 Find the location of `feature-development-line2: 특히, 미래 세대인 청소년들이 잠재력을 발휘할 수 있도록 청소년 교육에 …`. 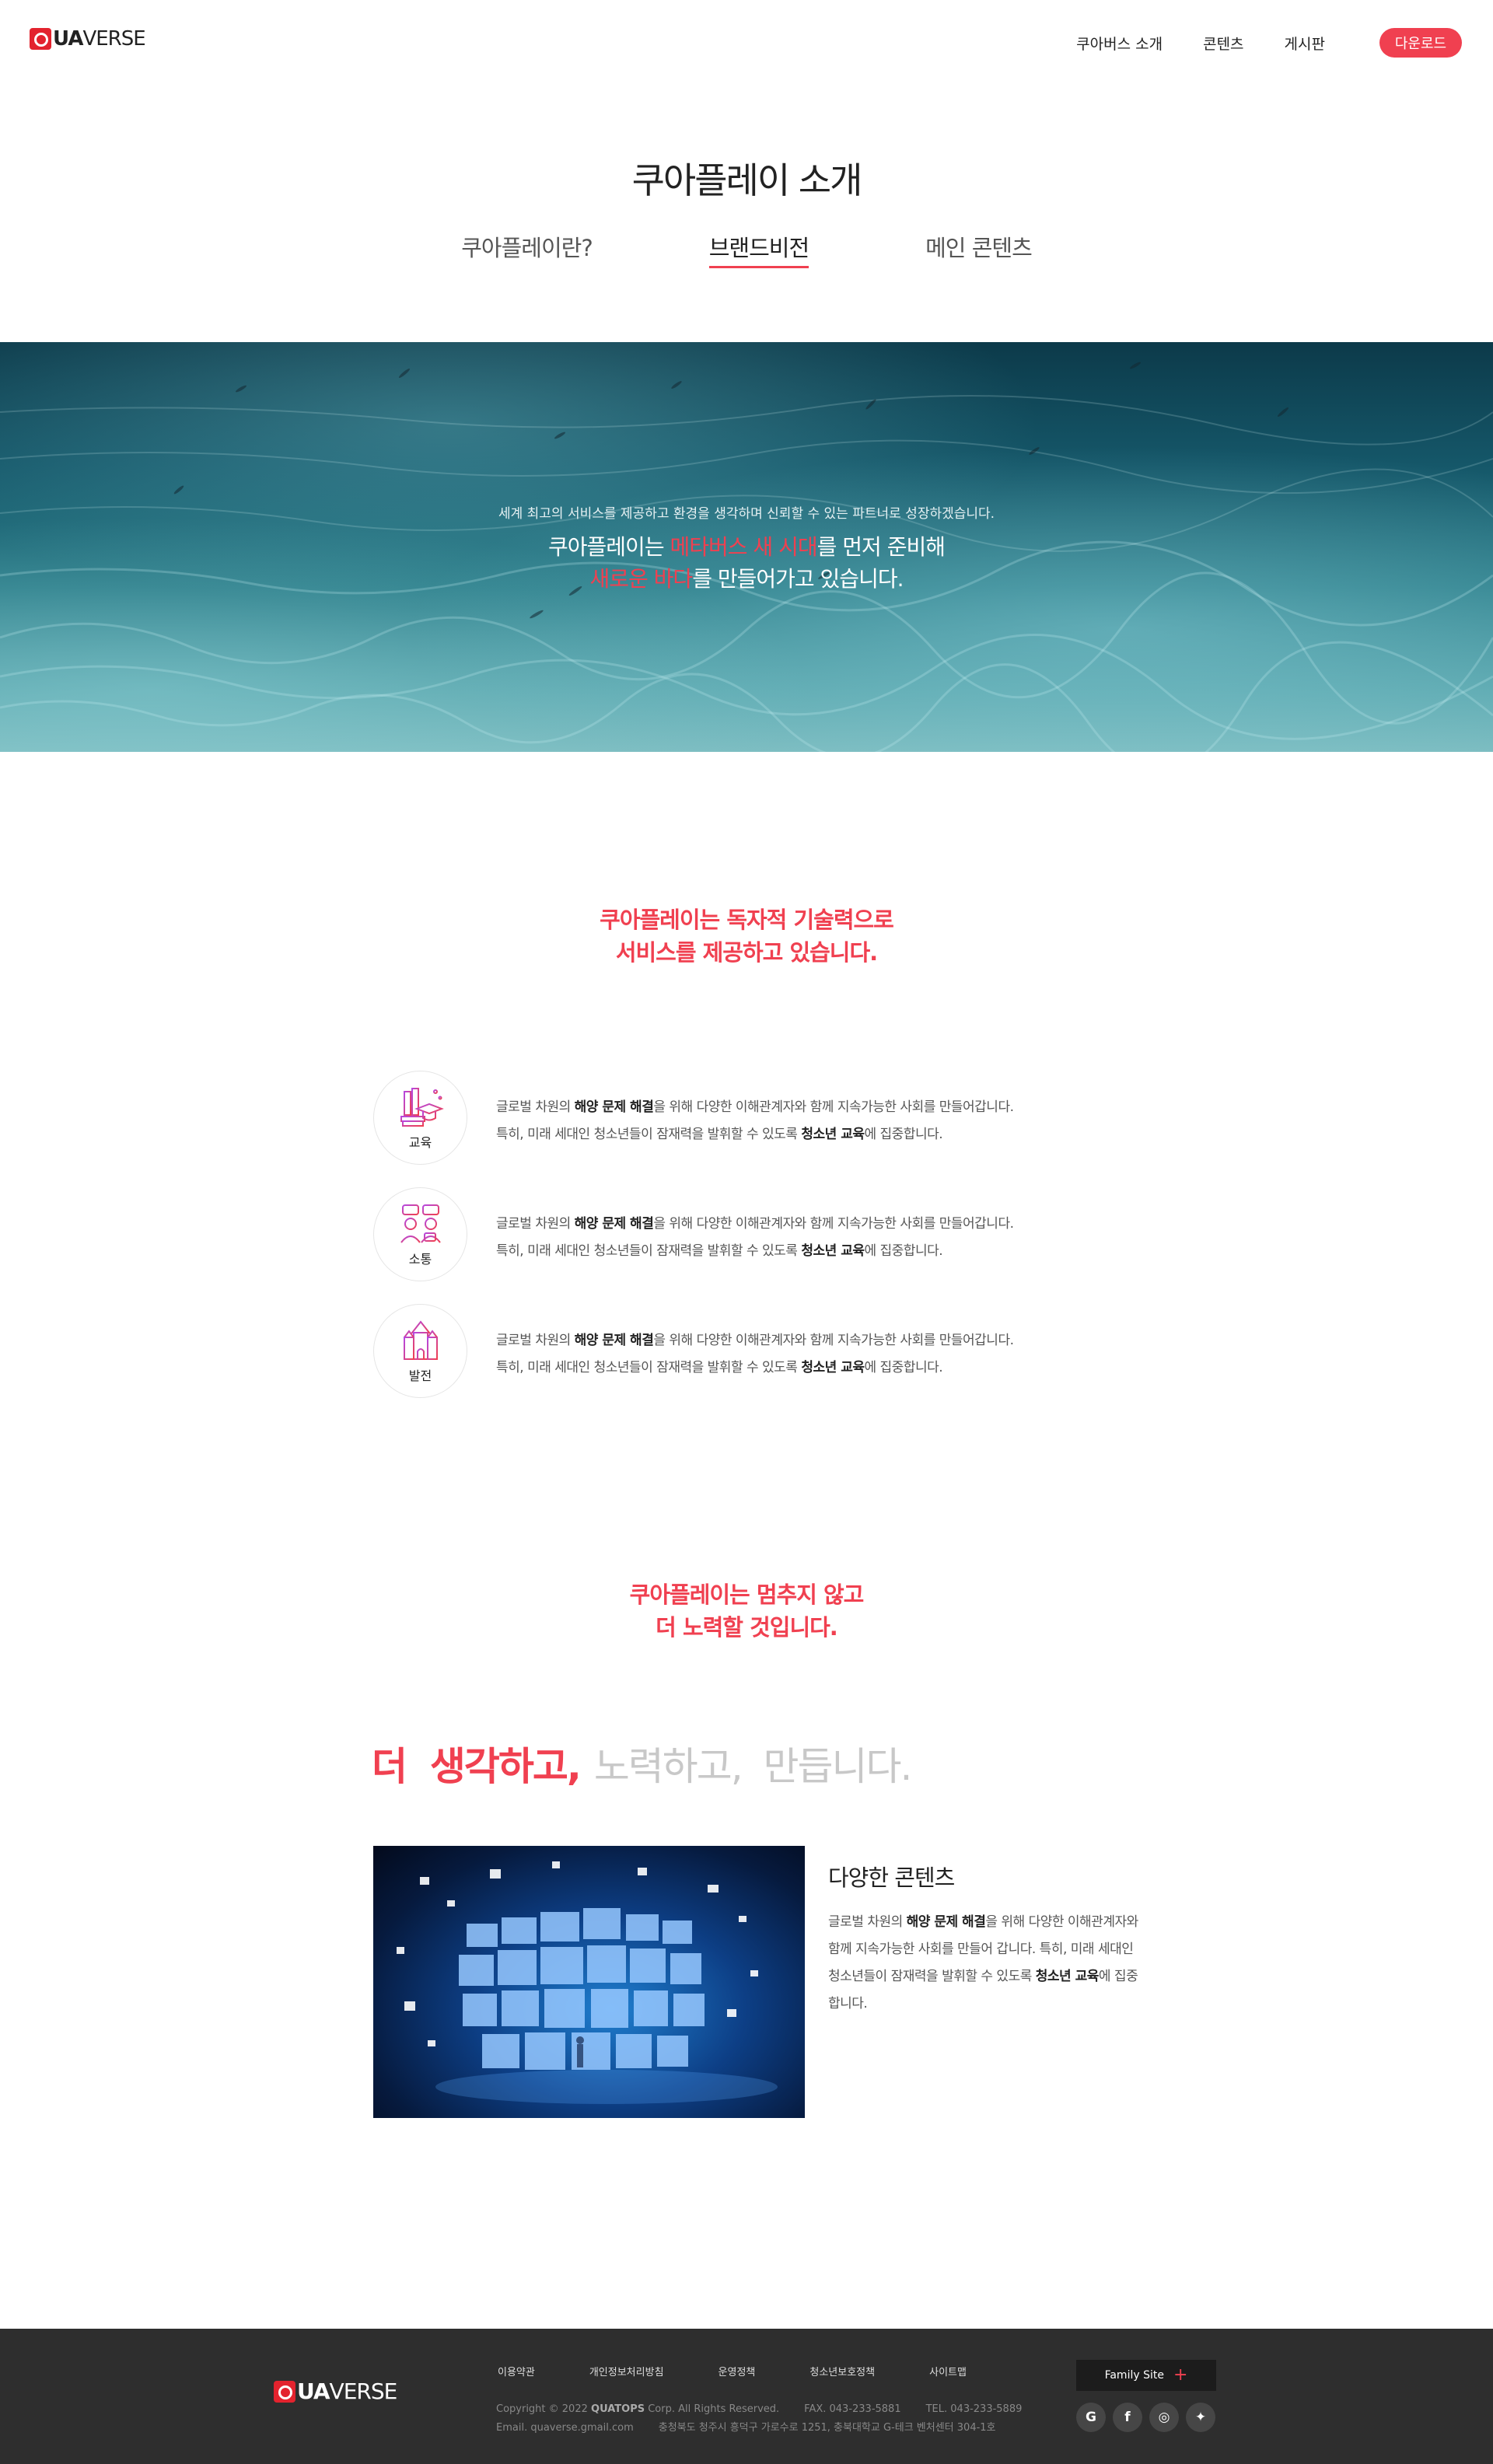

feature-development-line2: 특히, 미래 세대인 청소년들이 잠재력을 발휘할 수 있도록 청소년 교육에 … is located at coordinates (755, 1368).